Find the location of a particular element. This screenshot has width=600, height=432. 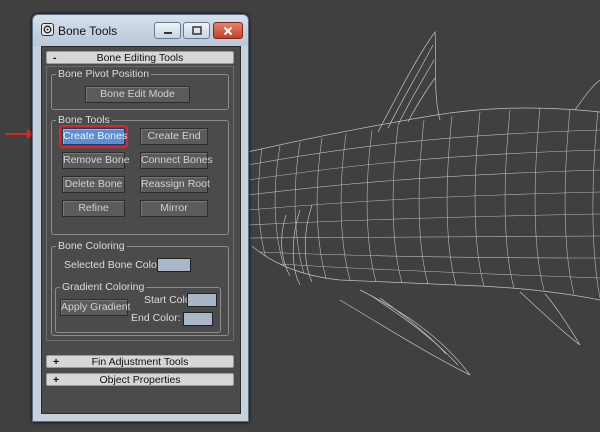

rollout-header-object-properties: + Object Properties is located at coordinates (140, 379).